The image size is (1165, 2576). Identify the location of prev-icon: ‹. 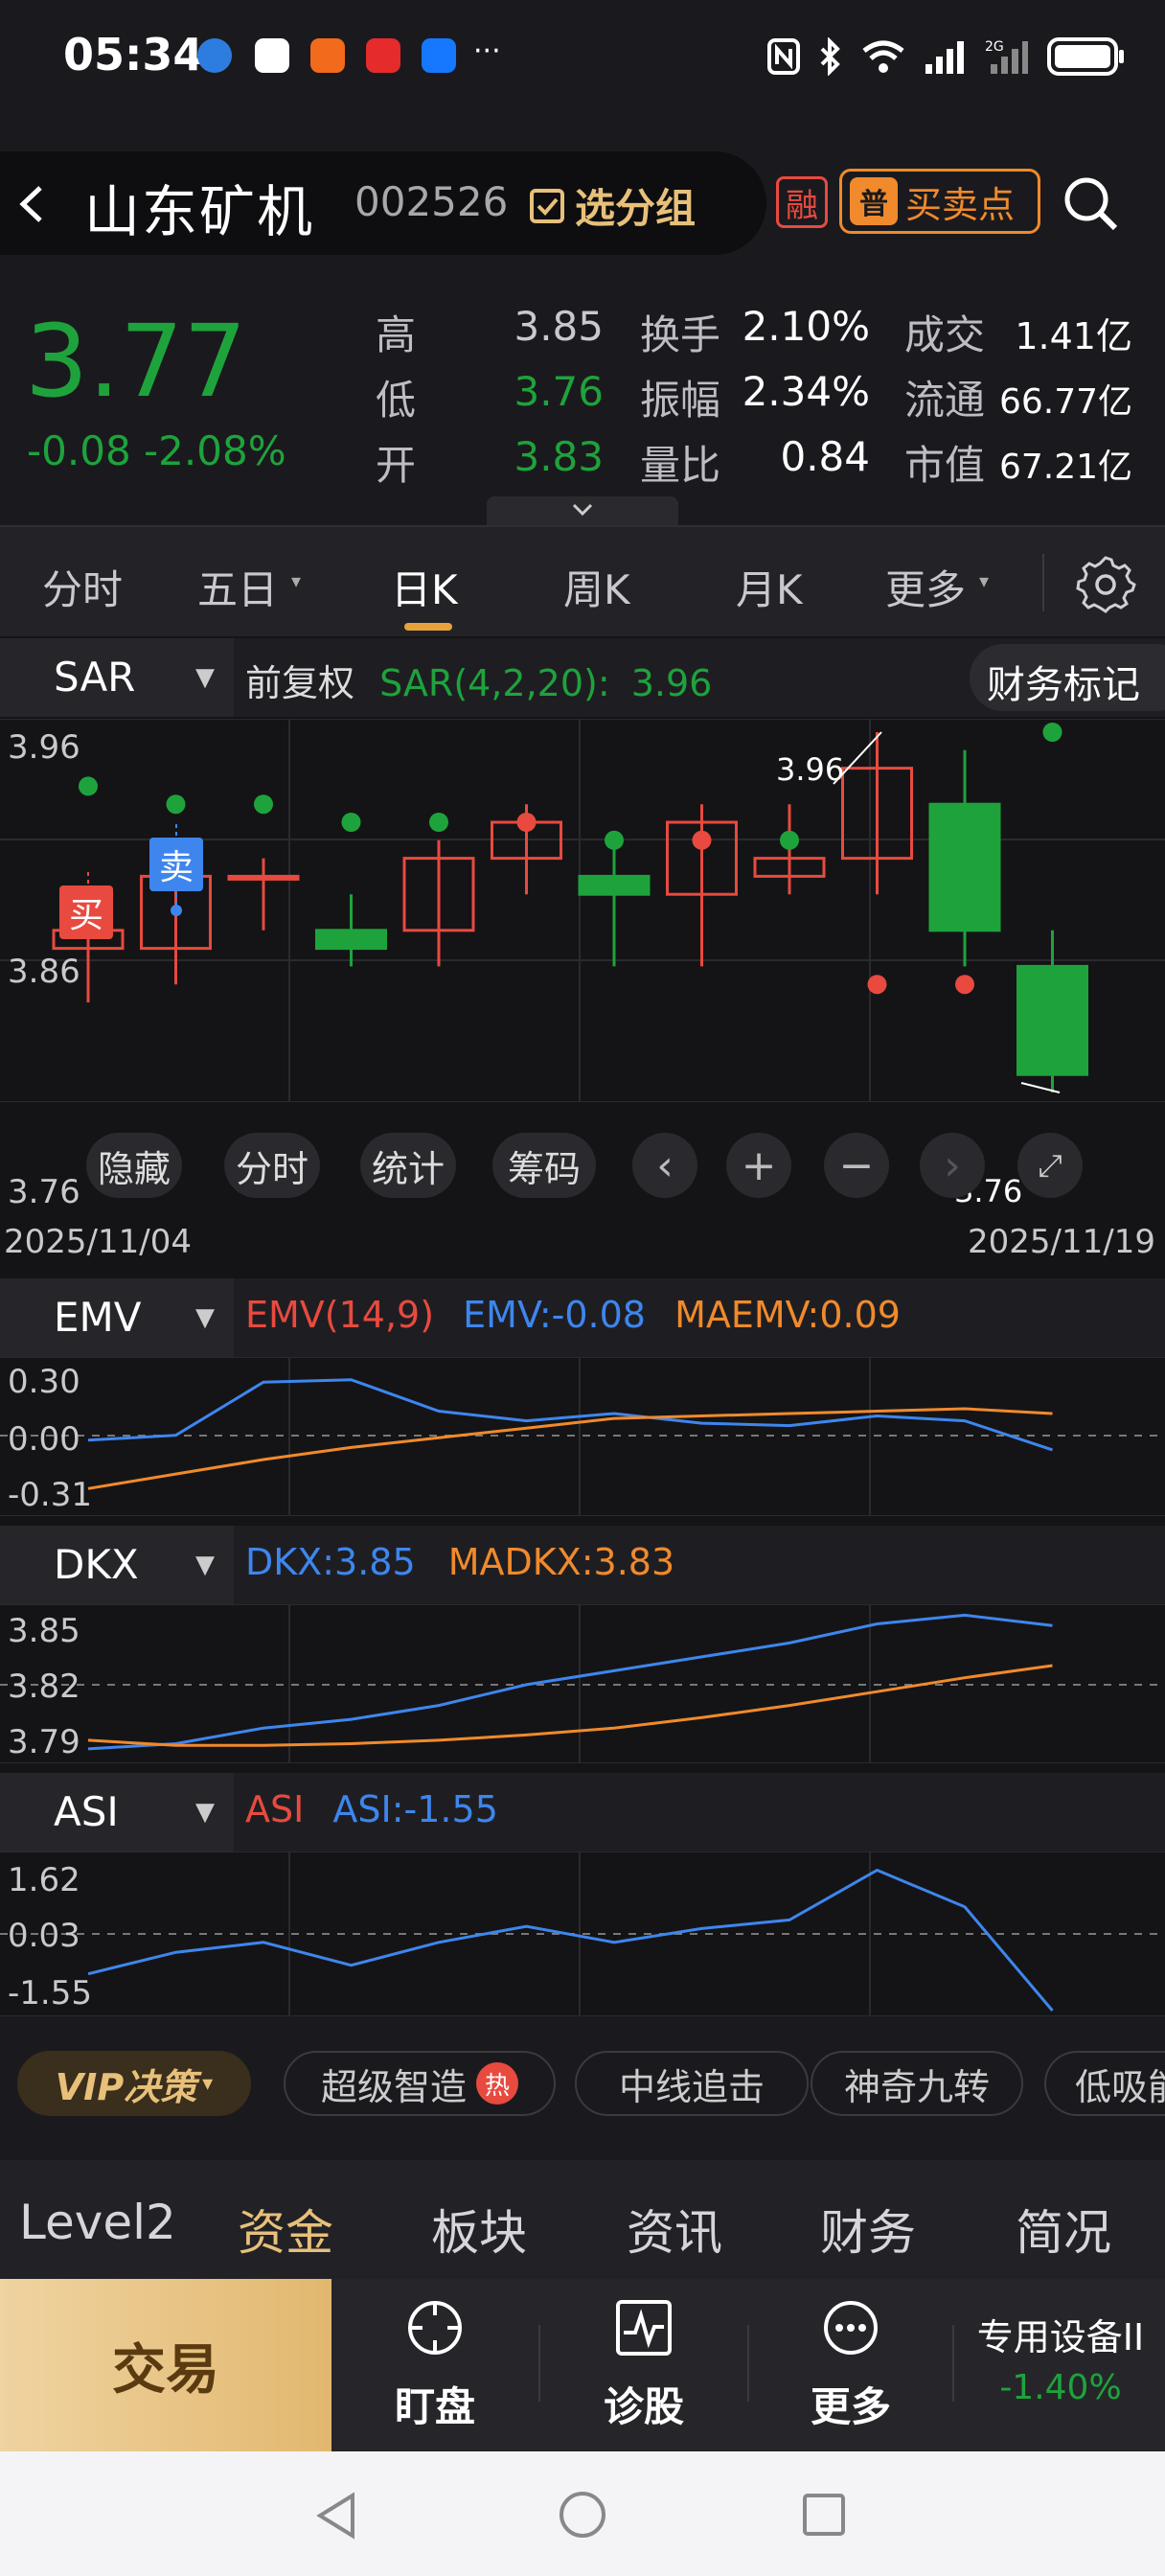
(664, 1165).